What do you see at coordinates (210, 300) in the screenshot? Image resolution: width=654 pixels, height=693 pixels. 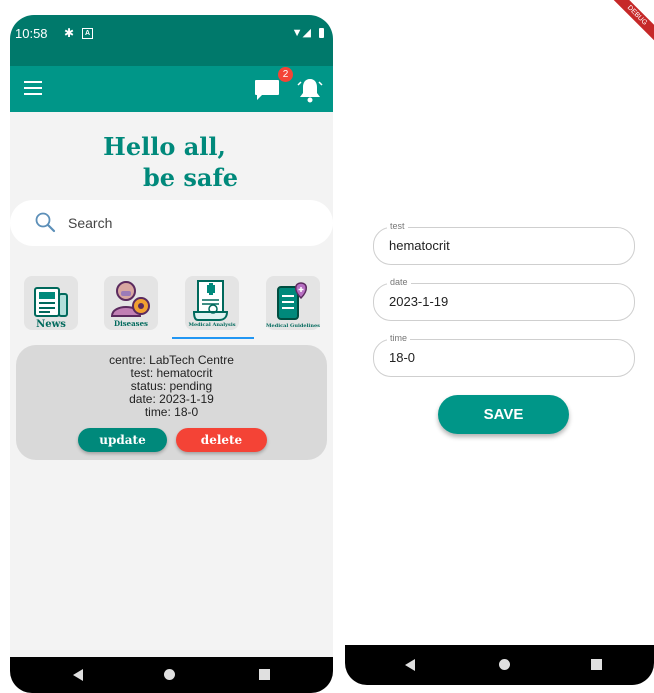 I see `medical-report-icon` at bounding box center [210, 300].